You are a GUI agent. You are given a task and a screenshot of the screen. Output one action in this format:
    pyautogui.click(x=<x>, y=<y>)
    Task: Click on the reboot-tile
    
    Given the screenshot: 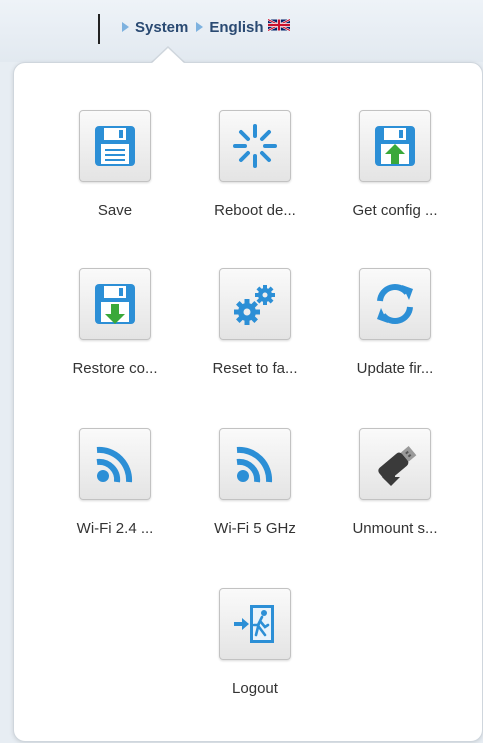 What is the action you would take?
    pyautogui.click(x=255, y=146)
    